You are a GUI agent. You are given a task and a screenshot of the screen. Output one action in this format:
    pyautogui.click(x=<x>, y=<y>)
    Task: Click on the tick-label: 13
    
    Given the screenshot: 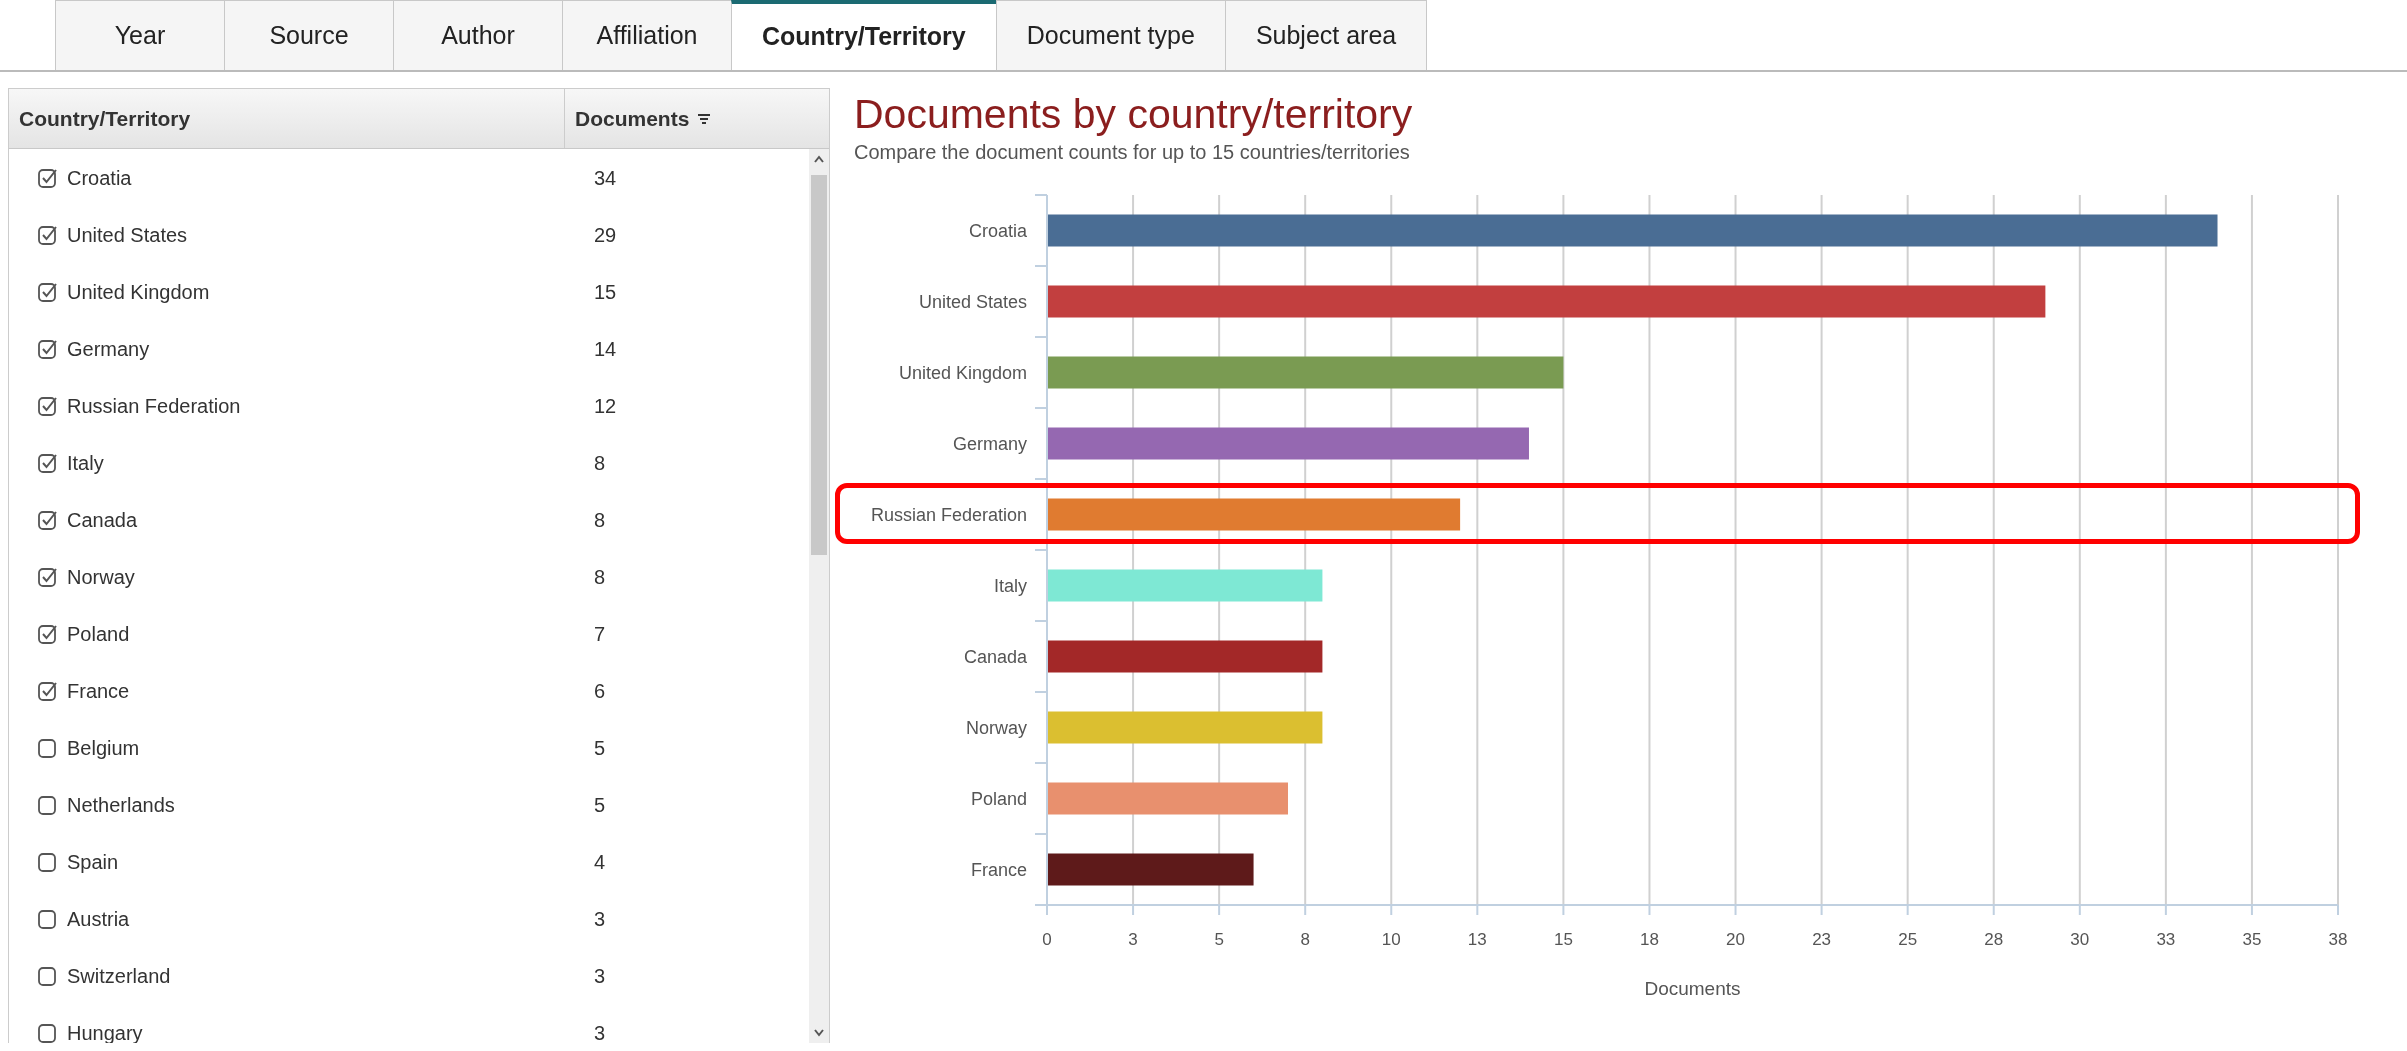 What is the action you would take?
    pyautogui.click(x=1477, y=940)
    